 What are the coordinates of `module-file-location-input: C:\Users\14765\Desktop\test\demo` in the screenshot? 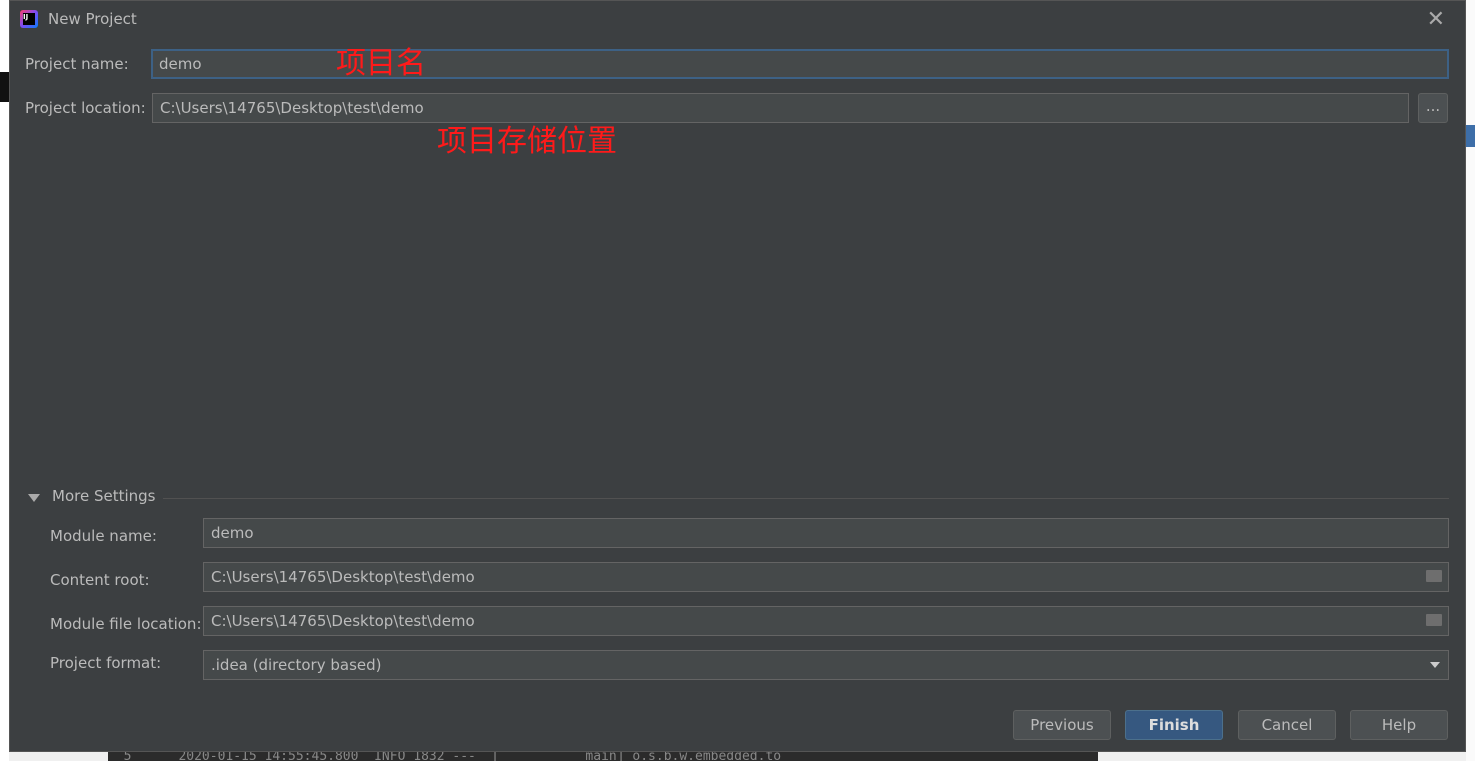 It's located at (826, 621).